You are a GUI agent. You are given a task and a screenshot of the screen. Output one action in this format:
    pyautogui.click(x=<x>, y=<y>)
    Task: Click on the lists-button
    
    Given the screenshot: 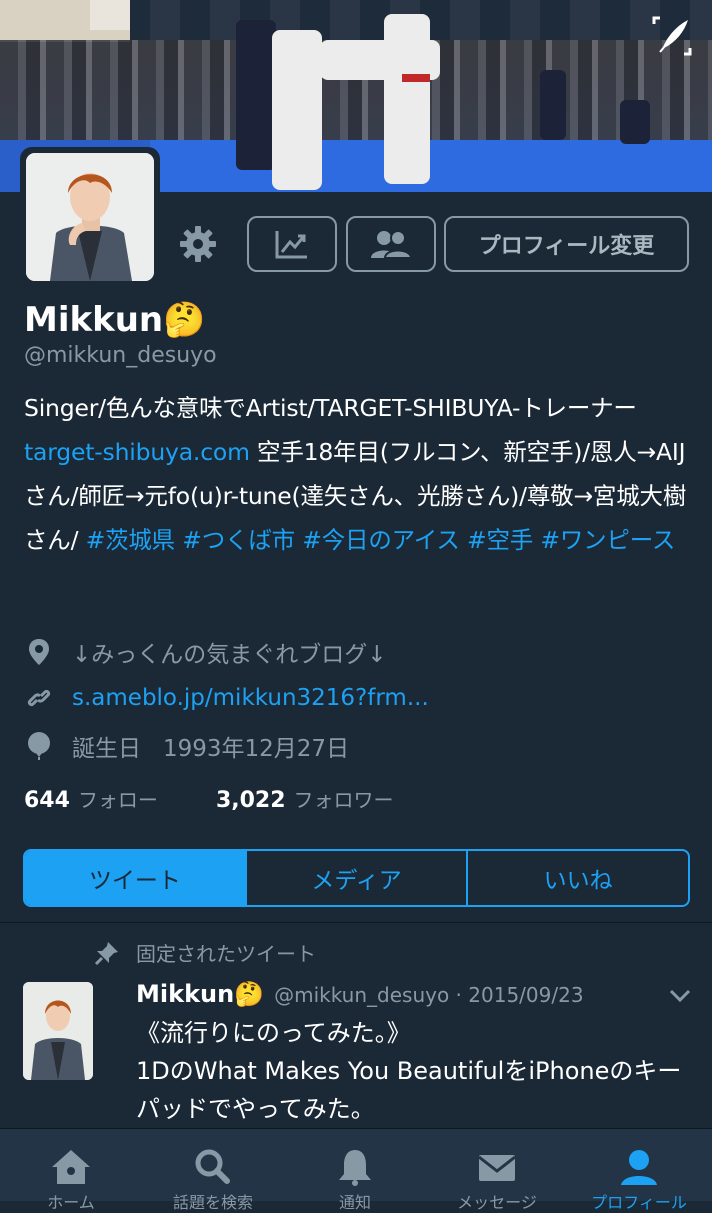 What is the action you would take?
    pyautogui.click(x=391, y=244)
    